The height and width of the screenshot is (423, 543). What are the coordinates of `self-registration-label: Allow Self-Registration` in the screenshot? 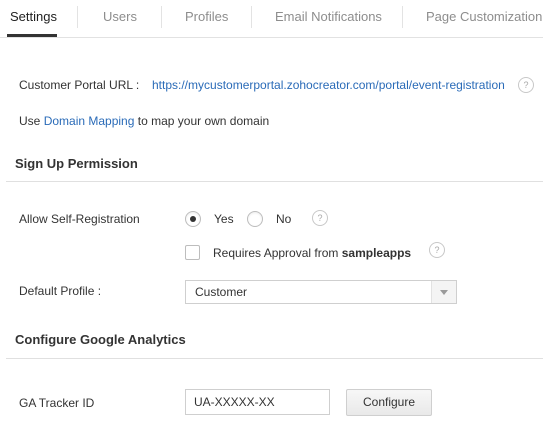 It's located at (79, 219).